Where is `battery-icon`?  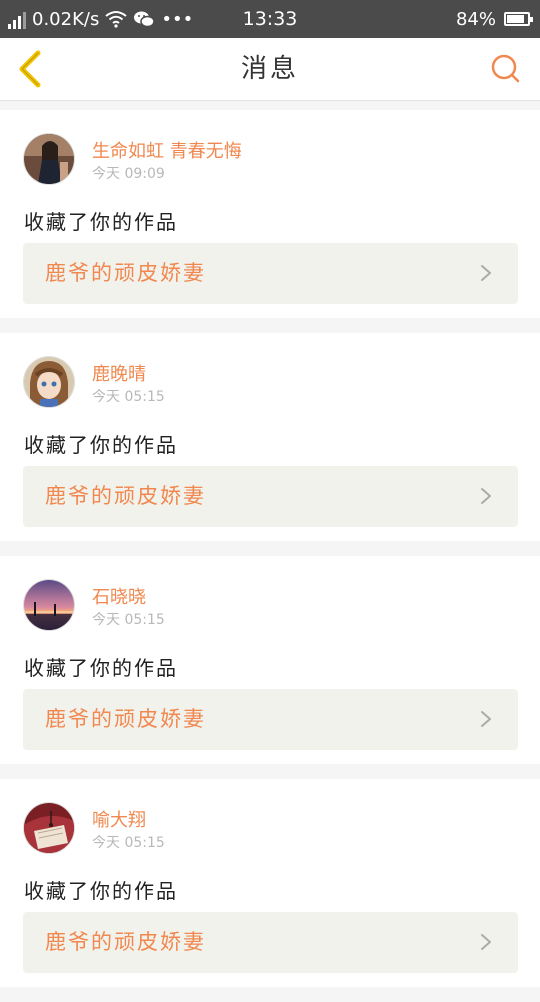 battery-icon is located at coordinates (518, 19).